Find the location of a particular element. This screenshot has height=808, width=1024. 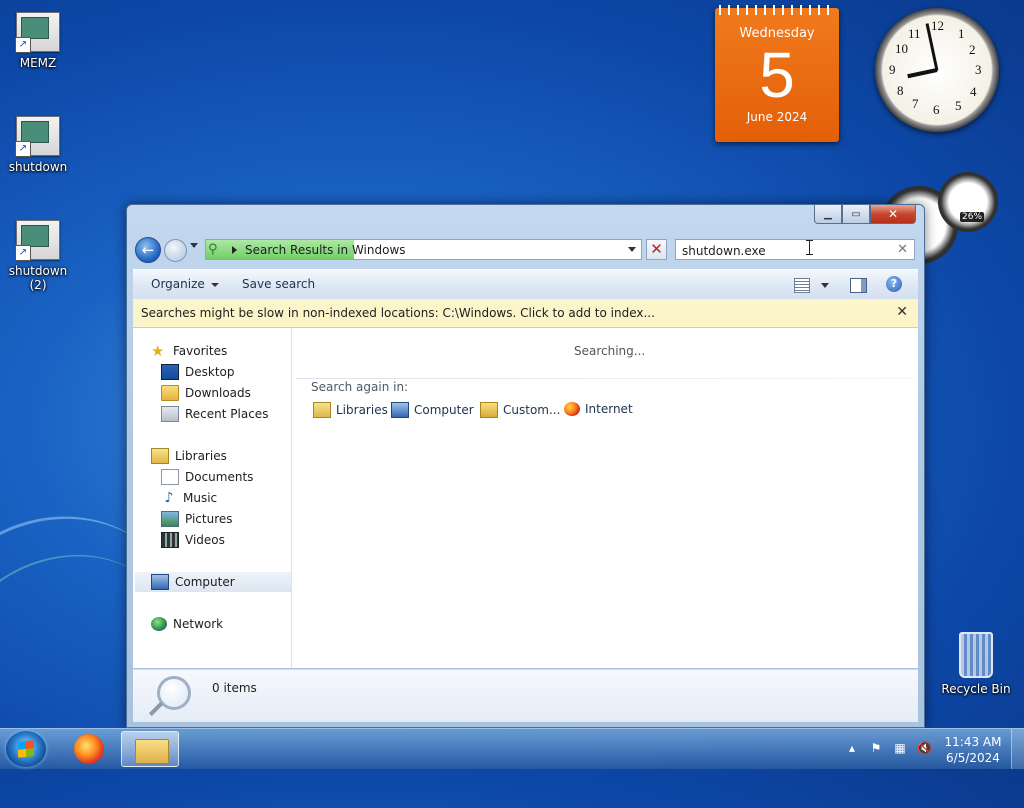

change-view-icon is located at coordinates (802, 285).